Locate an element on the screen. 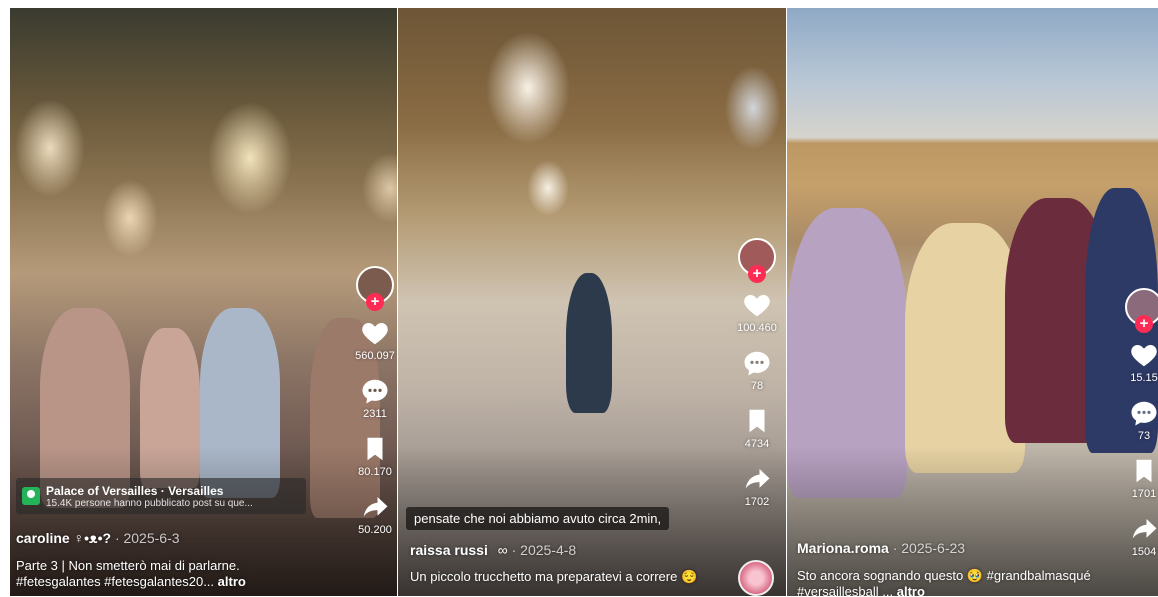 Image resolution: width=1158 pixels, height=597 pixels. share-count: 50.200 is located at coordinates (375, 530).